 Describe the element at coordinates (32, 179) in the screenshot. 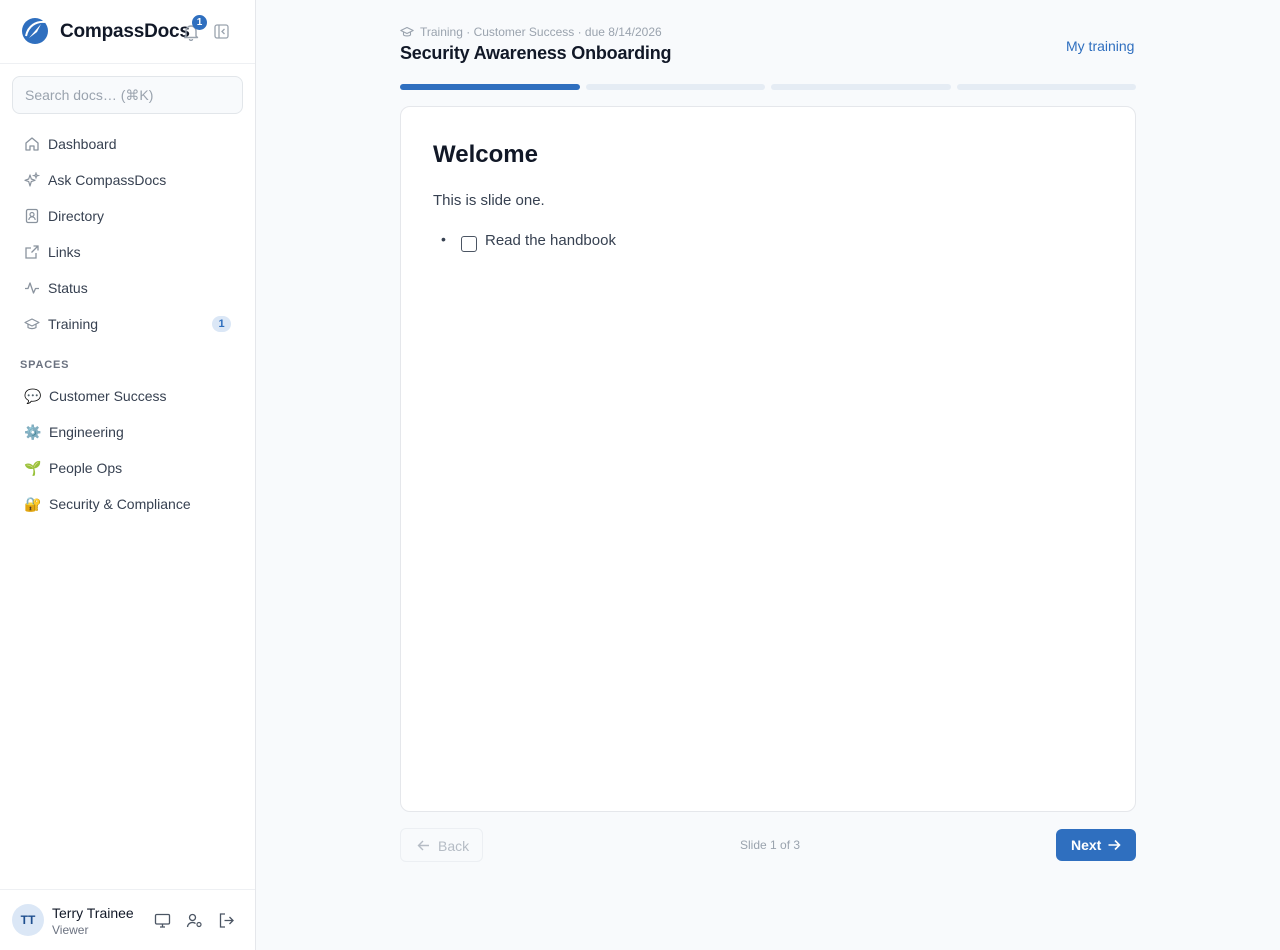

I see `sparkles-icon` at that location.